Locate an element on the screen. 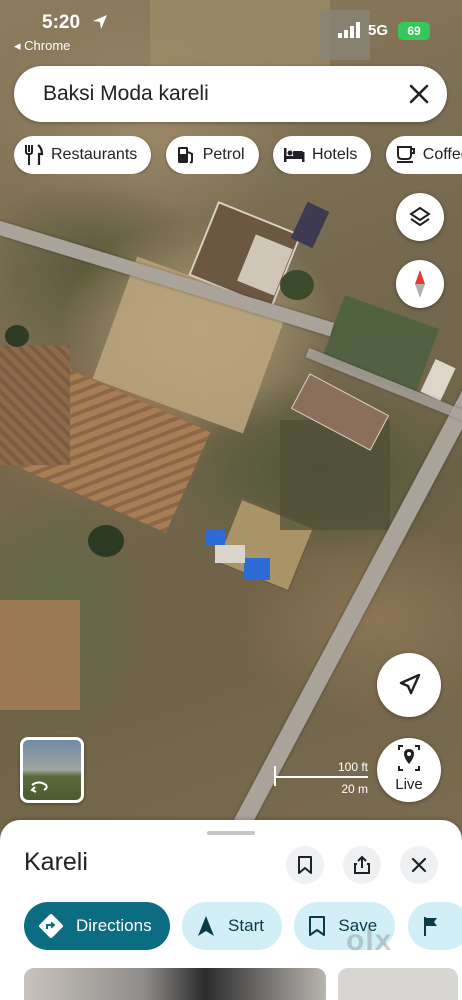  start-button: Start is located at coordinates (232, 926).